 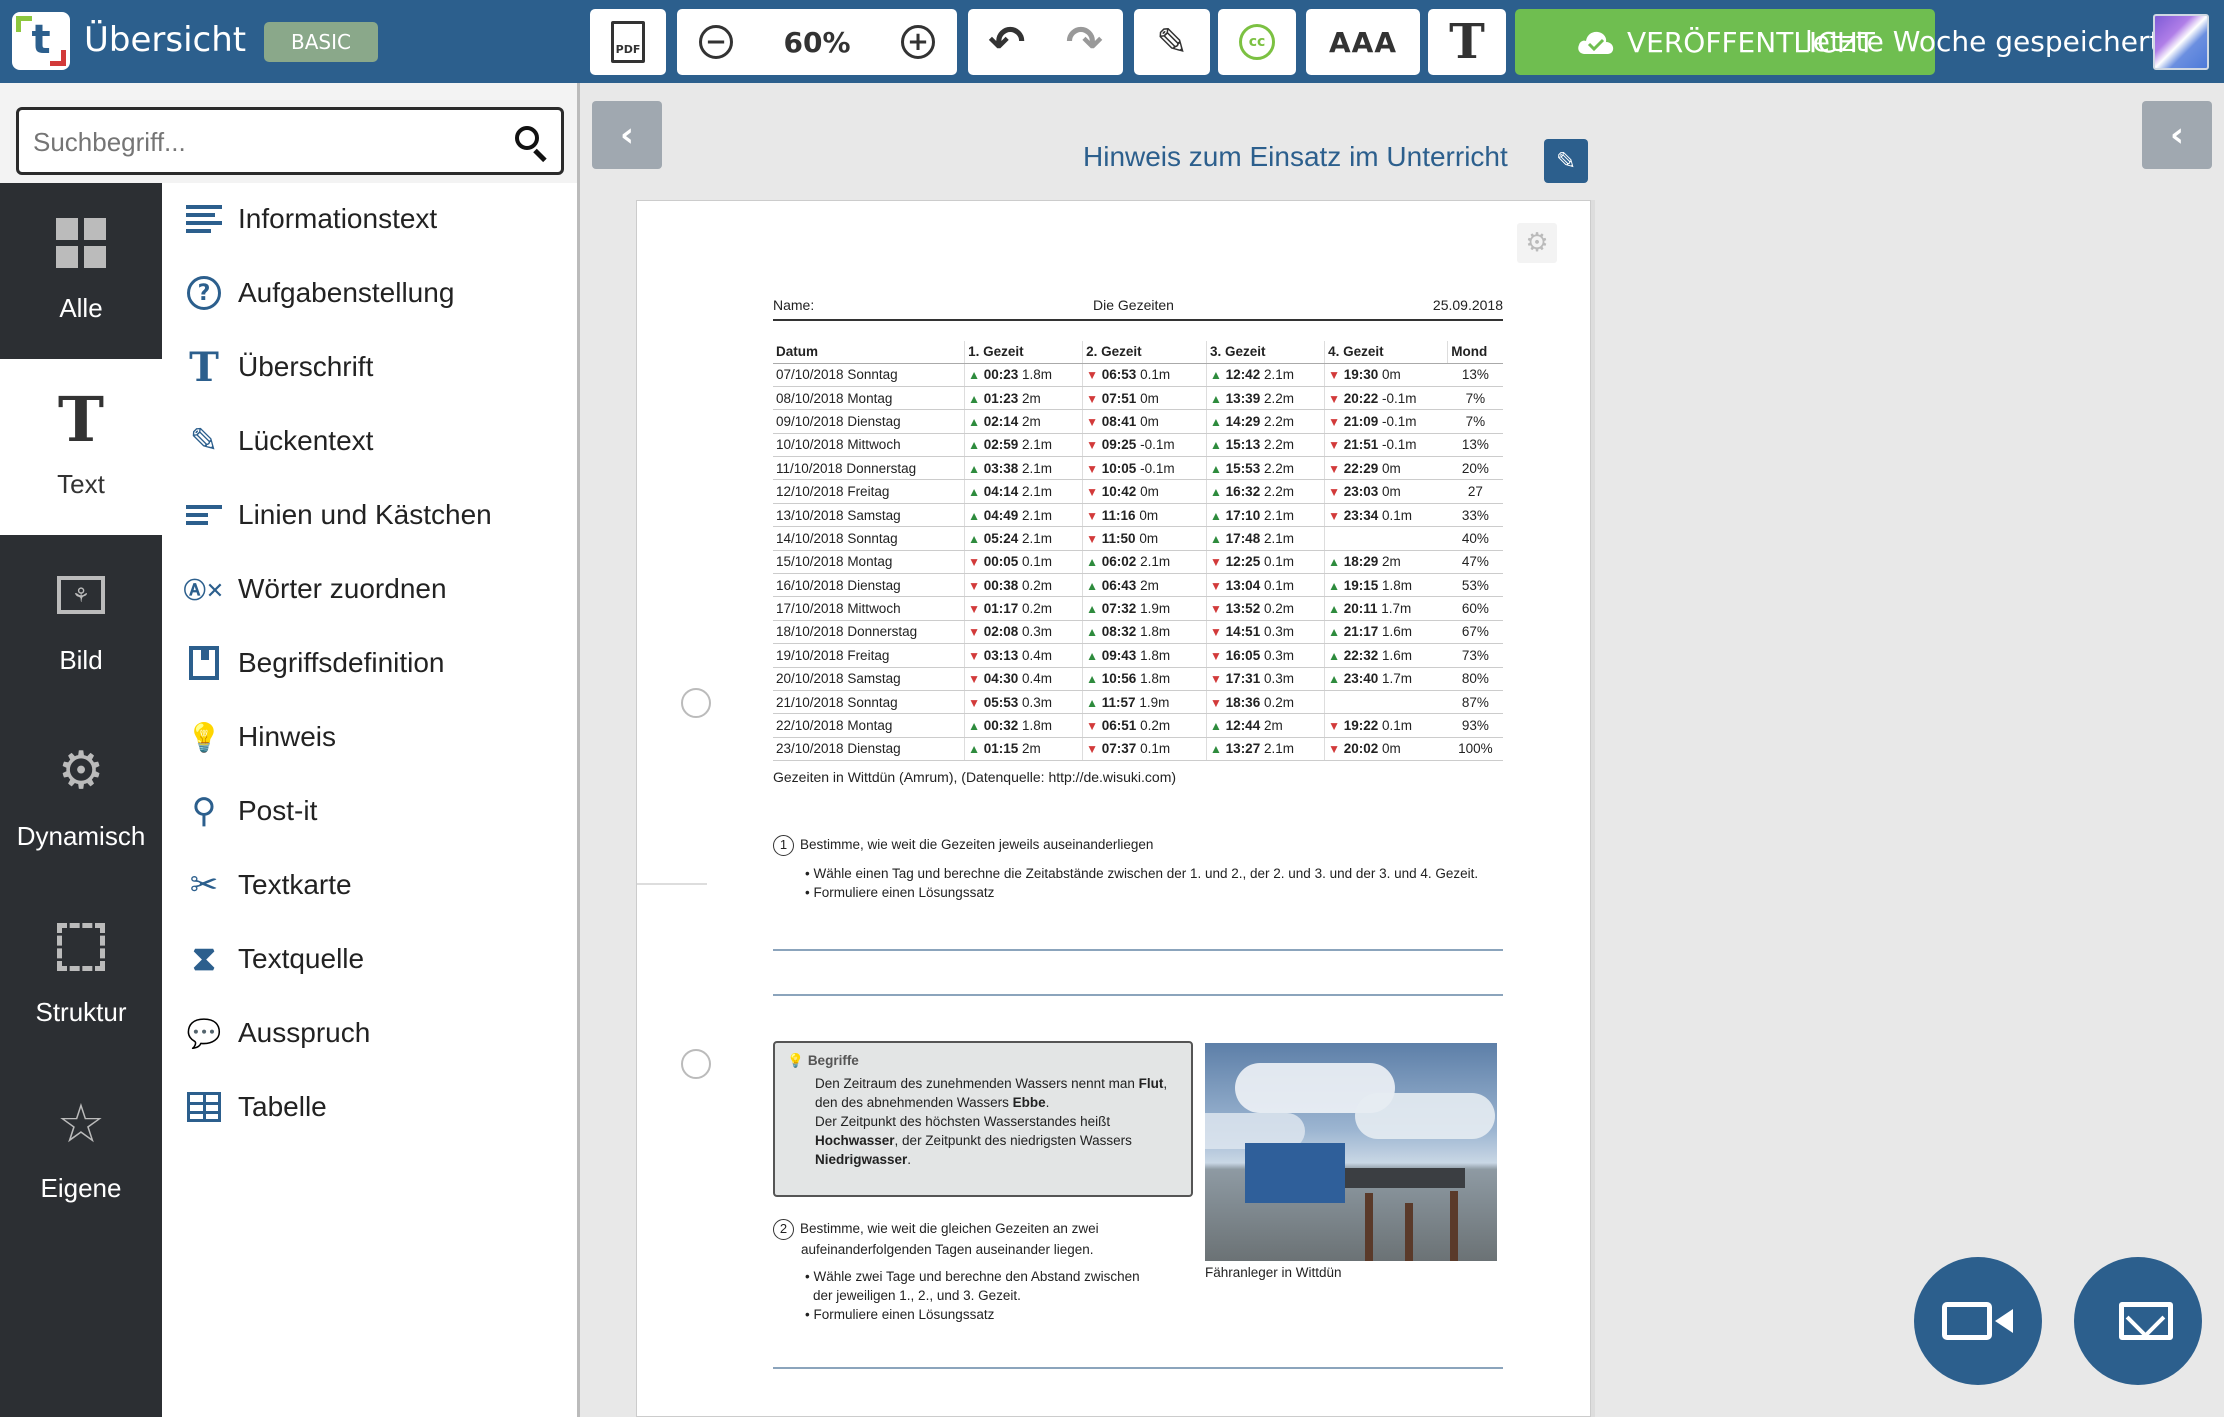 I want to click on worksheet-header: Name: Die Gezeiten 25.09.2018, so click(x=1138, y=307).